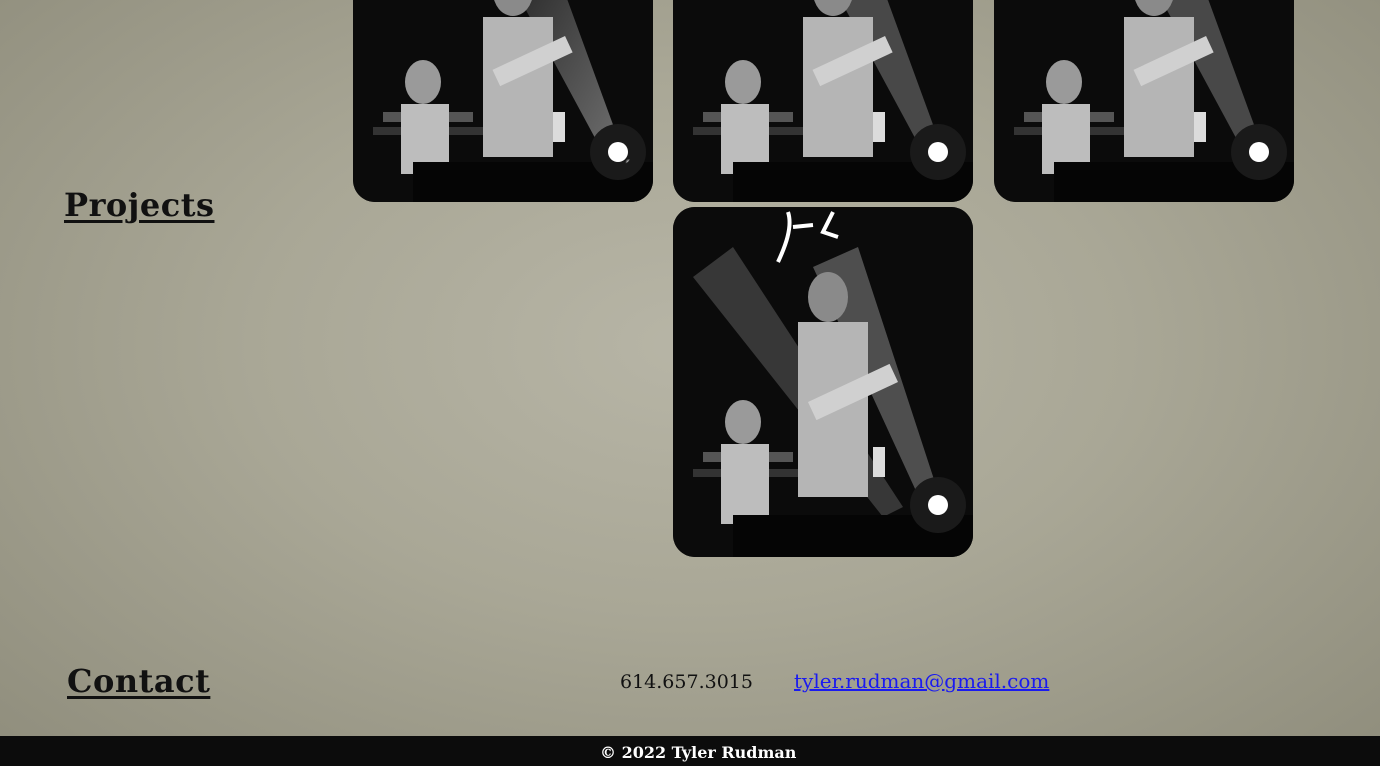 The width and height of the screenshot is (1380, 766). I want to click on contact-heading: Contact, so click(138, 681).